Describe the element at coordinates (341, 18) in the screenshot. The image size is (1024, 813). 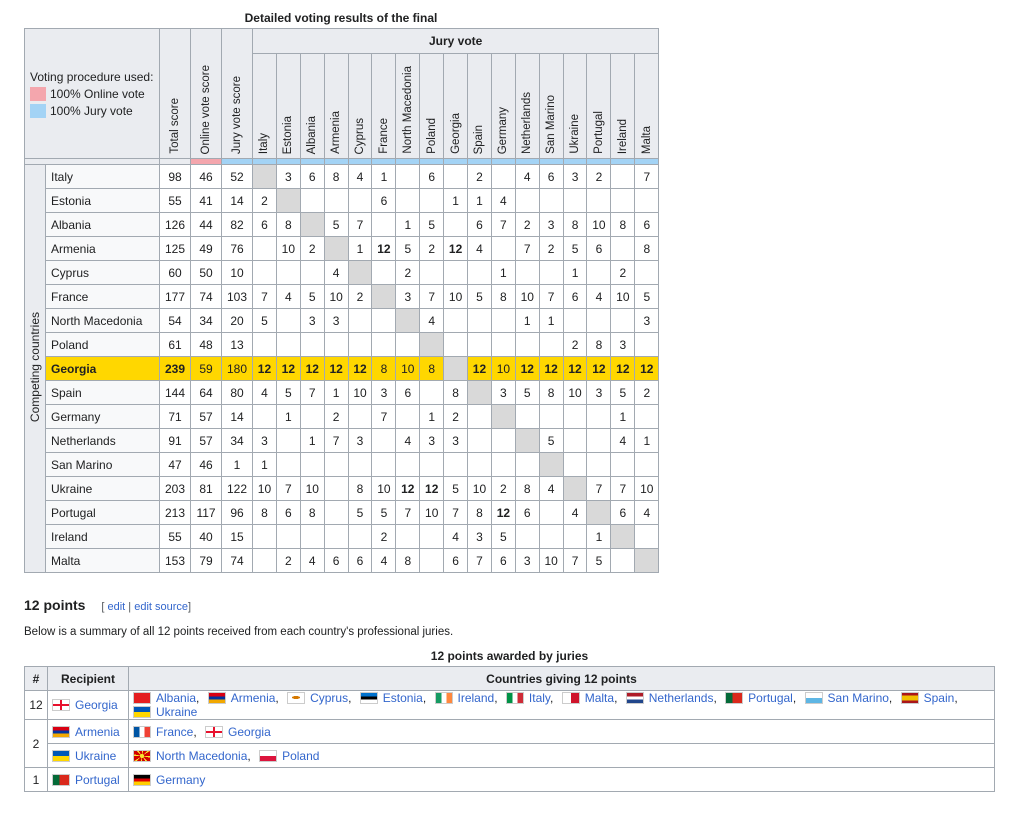
I see `results-caption: Detailed voting results of the final` at that location.